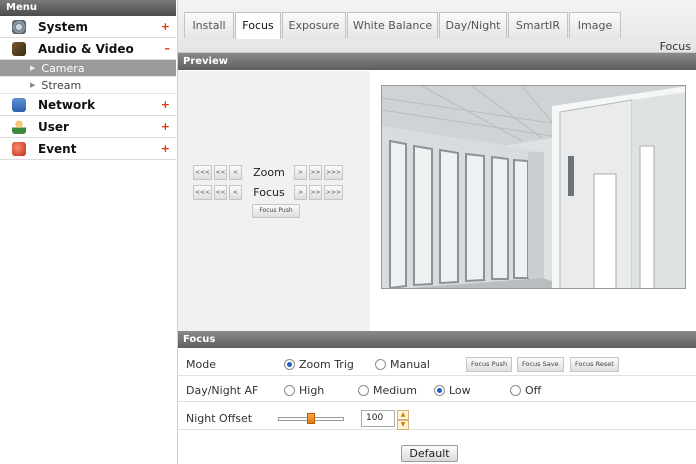 Image resolution: width=696 pixels, height=464 pixels. I want to click on network-icon, so click(19, 104).